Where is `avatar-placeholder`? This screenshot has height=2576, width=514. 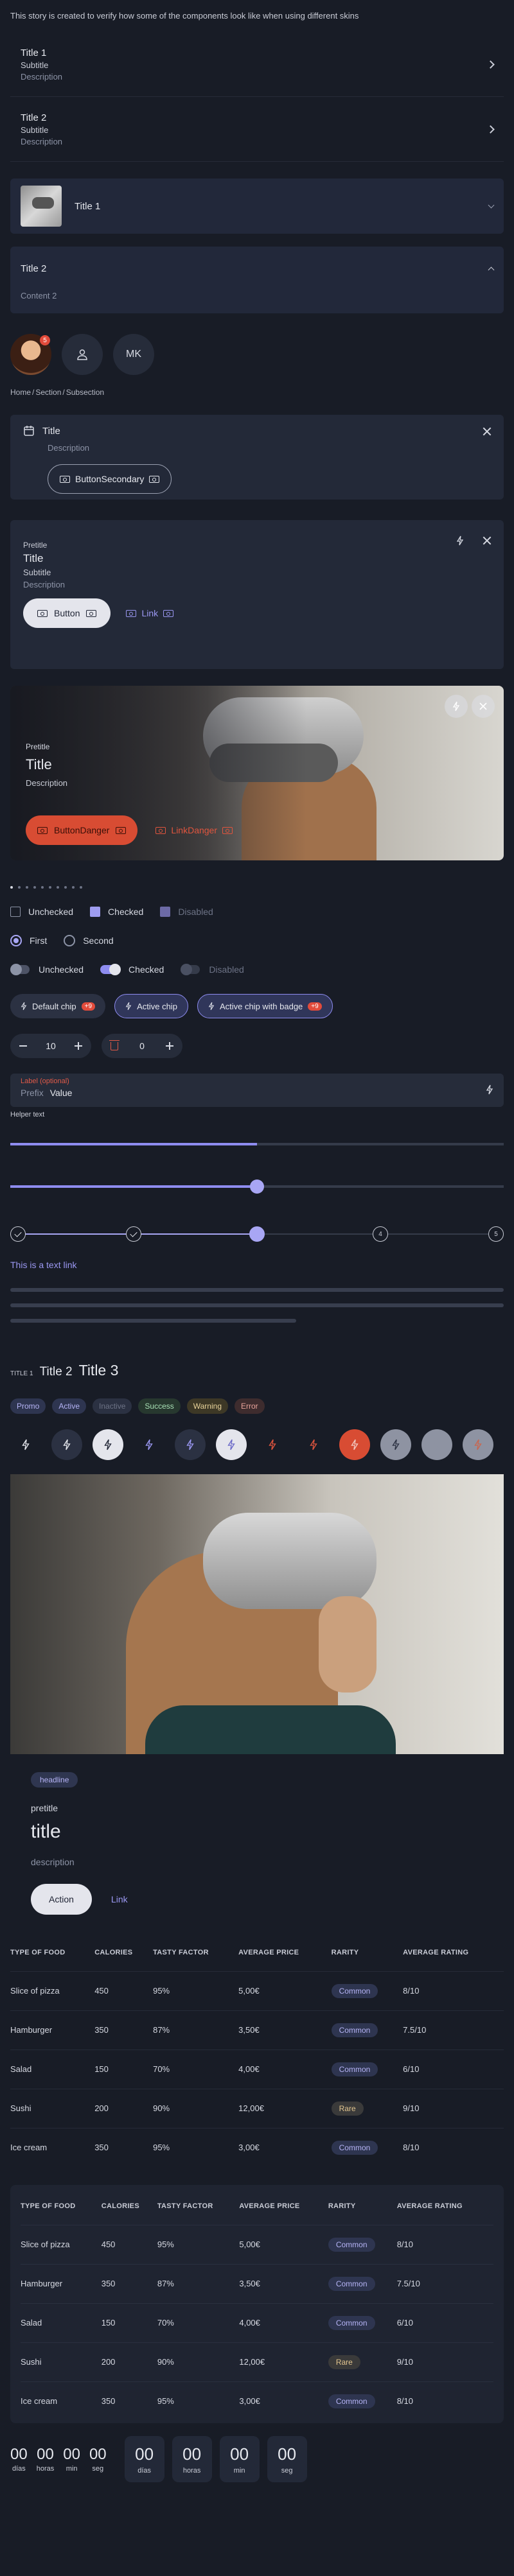
avatar-placeholder is located at coordinates (82, 354).